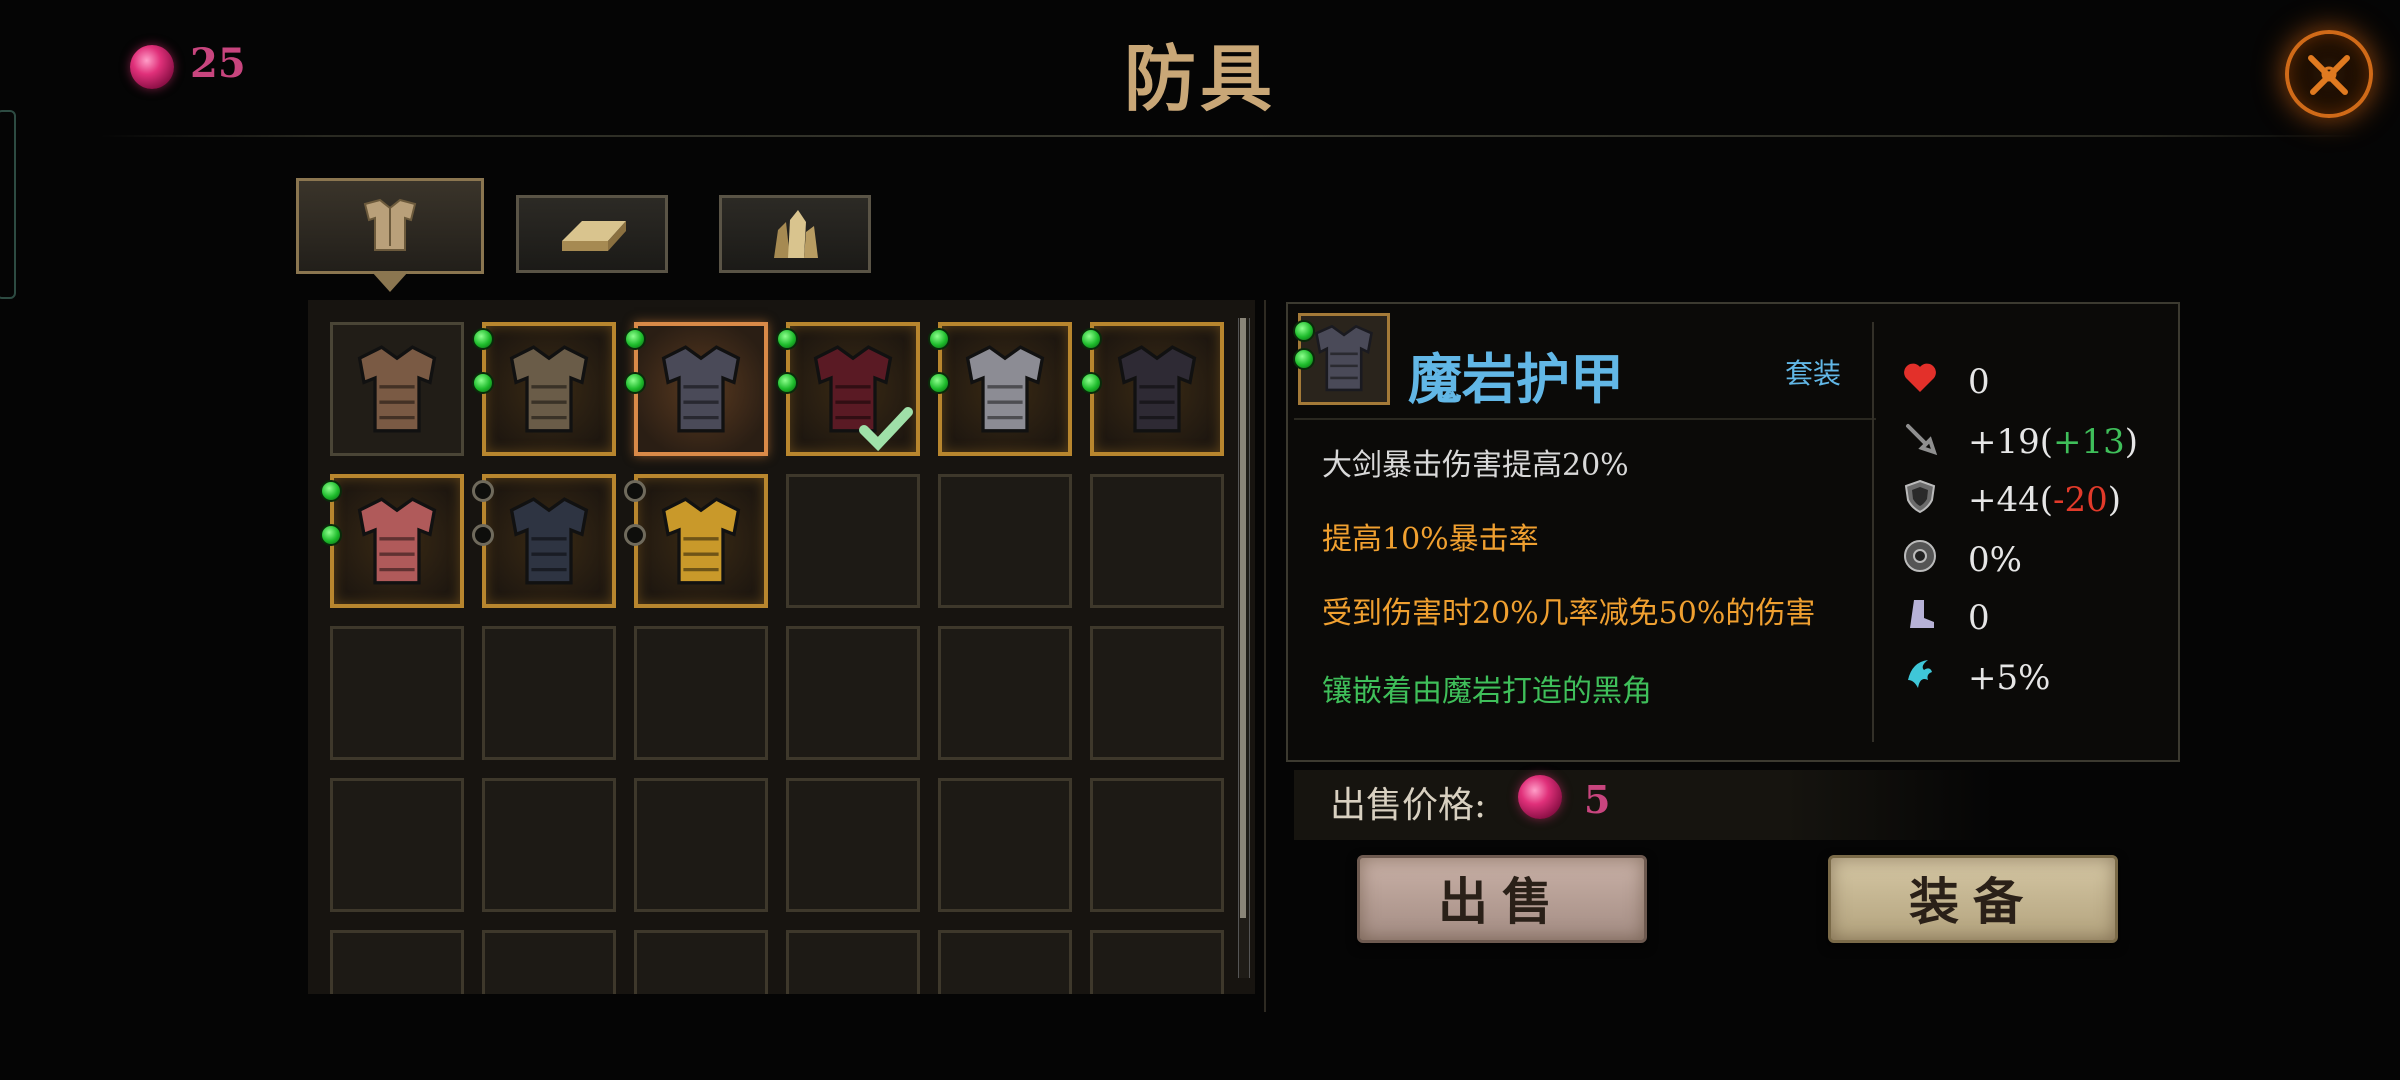 The width and height of the screenshot is (2400, 1080). Describe the element at coordinates (1408, 805) in the screenshot. I see `sell-price-label: 出售价格:` at that location.